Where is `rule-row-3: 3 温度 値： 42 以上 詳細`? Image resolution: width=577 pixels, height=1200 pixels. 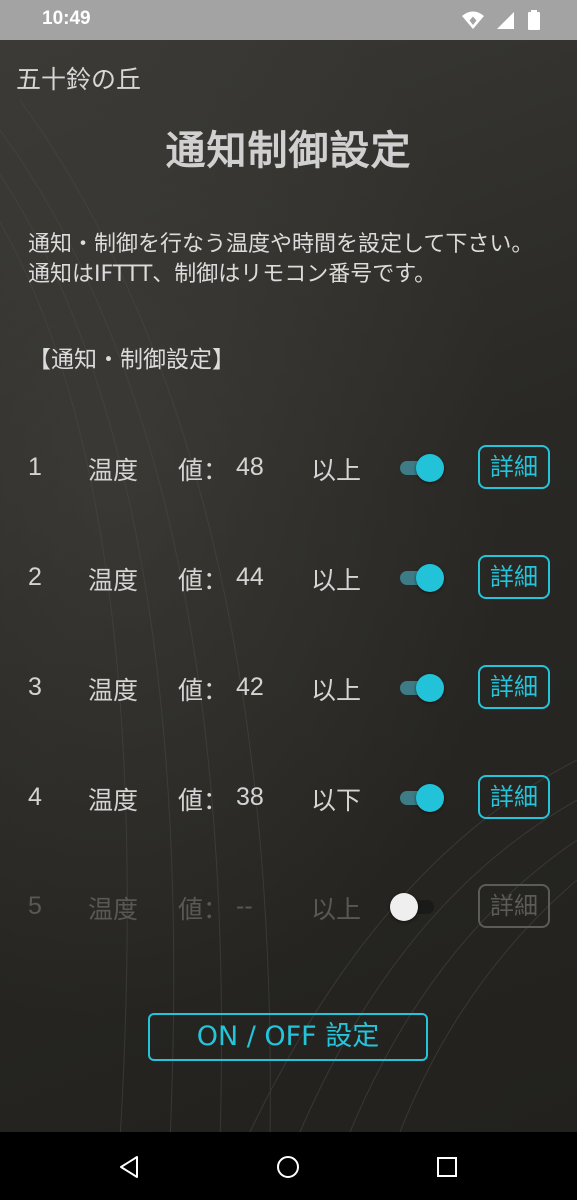
rule-row-3: 3 温度 値： 42 以上 詳細 is located at coordinates (288, 688).